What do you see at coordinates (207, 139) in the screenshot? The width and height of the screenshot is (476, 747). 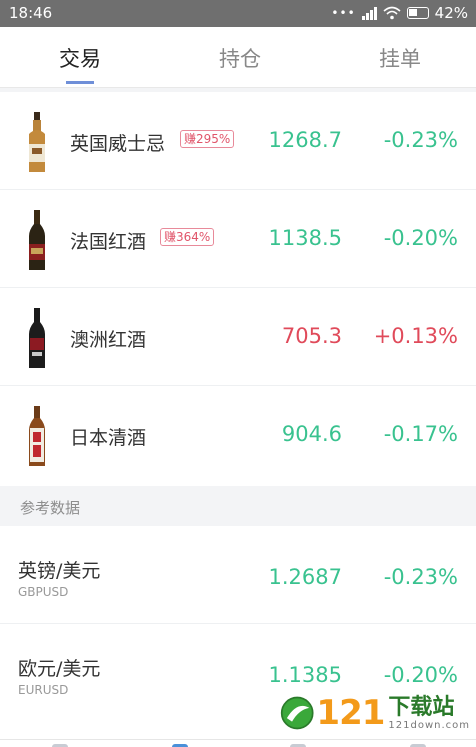 I see `earnings-badge: 赚295%` at bounding box center [207, 139].